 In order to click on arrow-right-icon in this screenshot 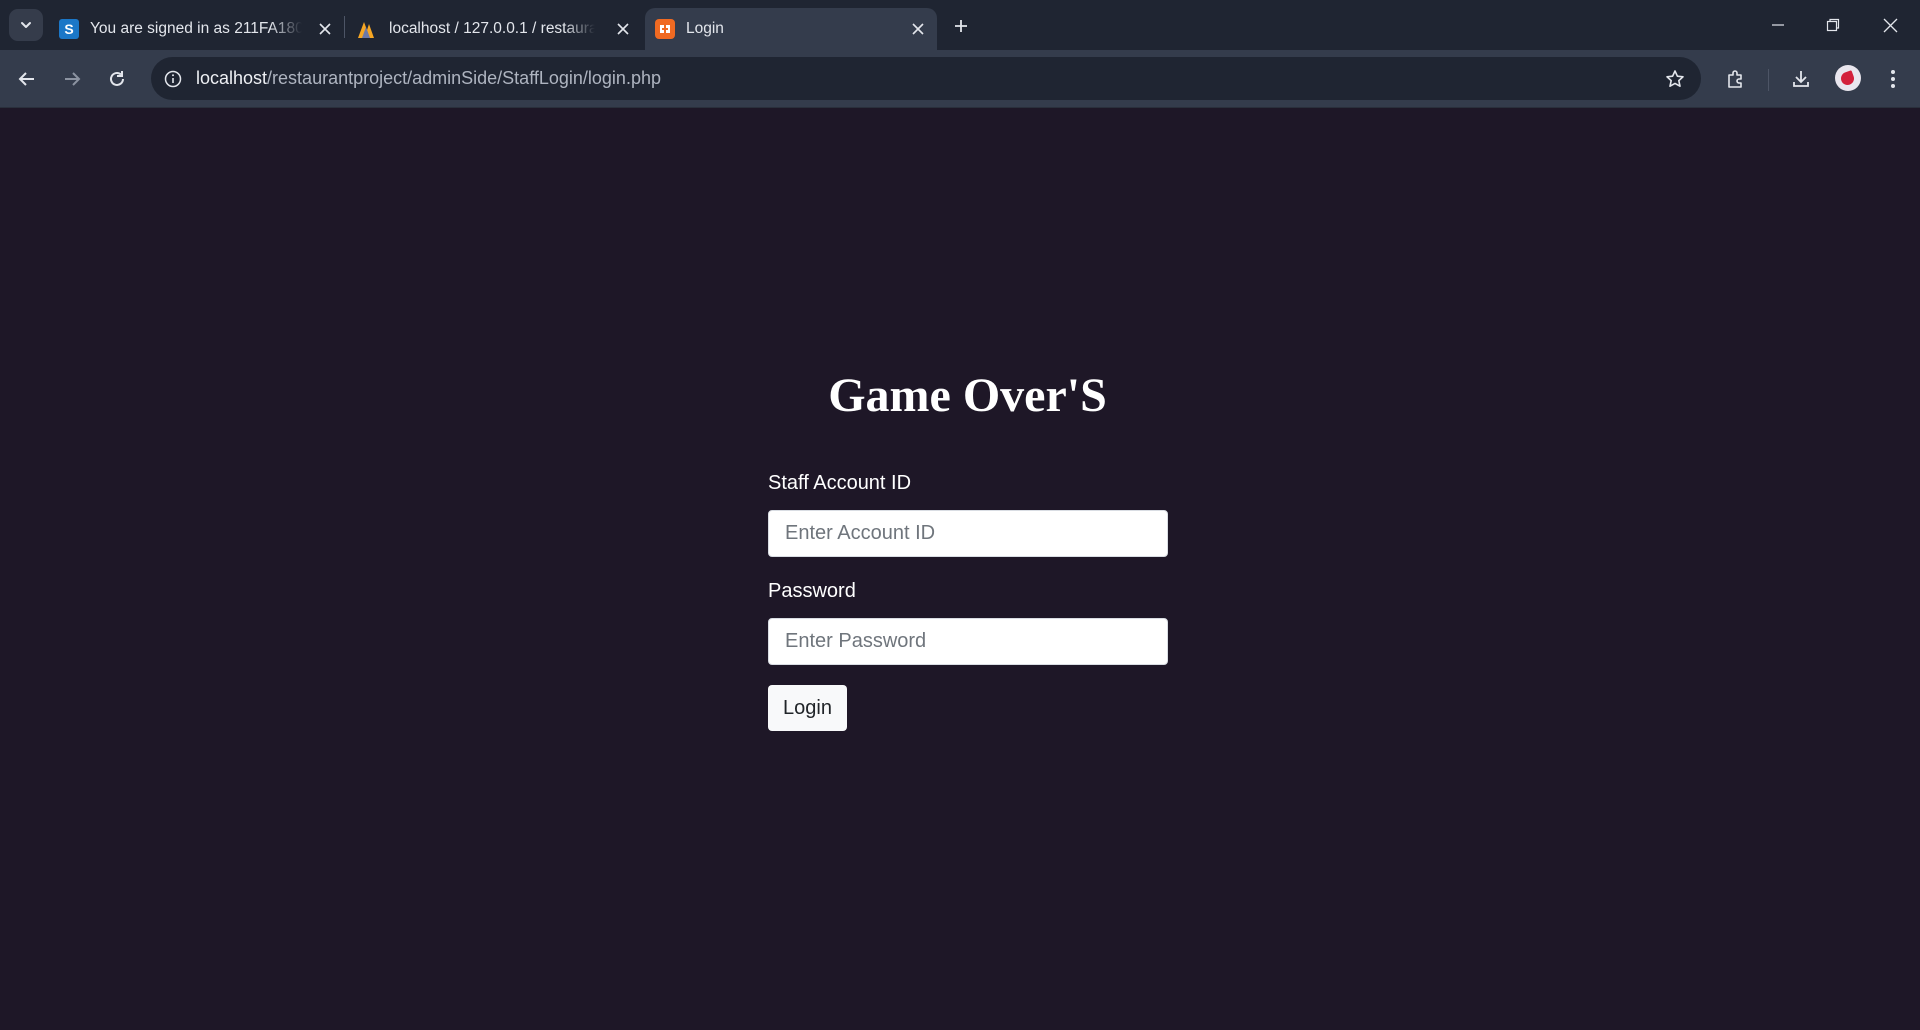, I will do `click(73, 79)`.